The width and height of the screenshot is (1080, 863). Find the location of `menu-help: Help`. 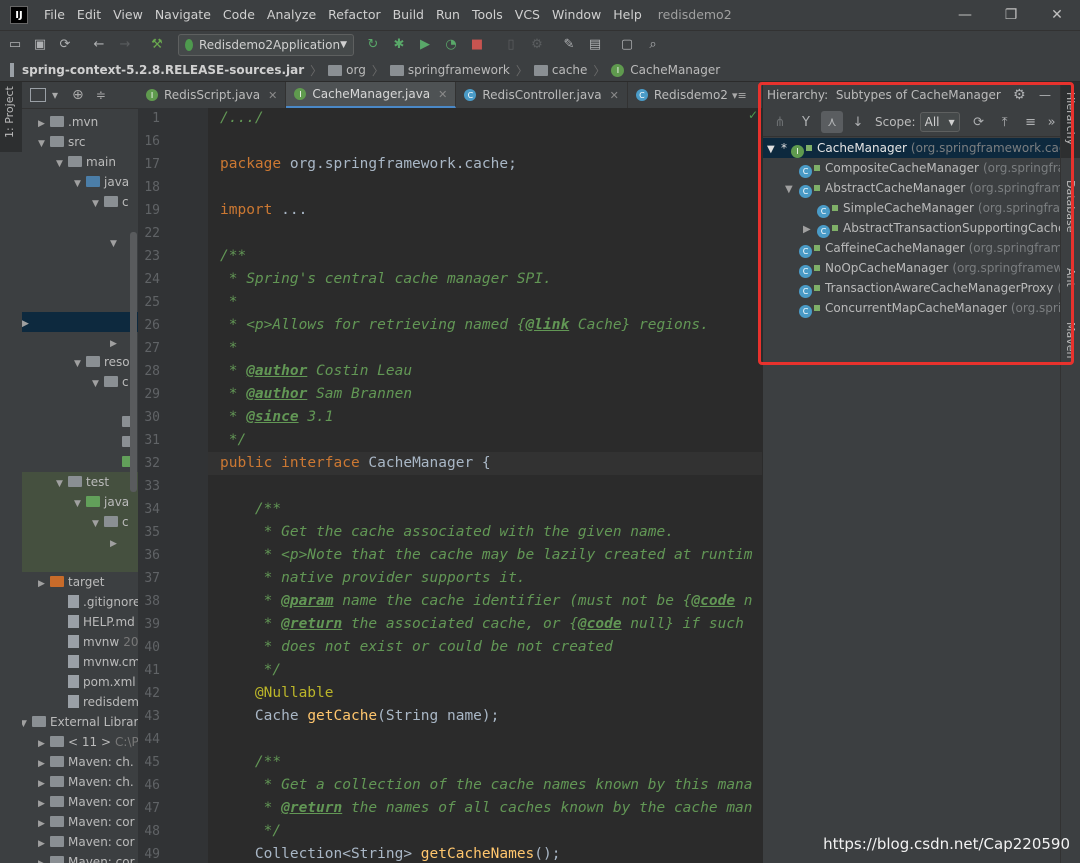

menu-help: Help is located at coordinates (627, 15).